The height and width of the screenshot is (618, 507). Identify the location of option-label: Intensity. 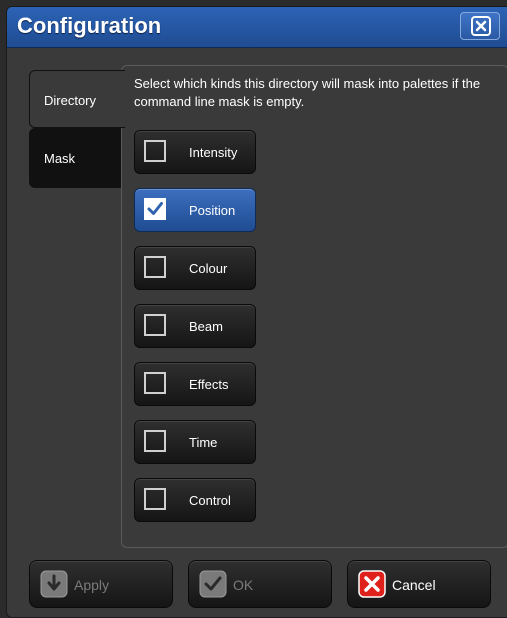
(213, 152).